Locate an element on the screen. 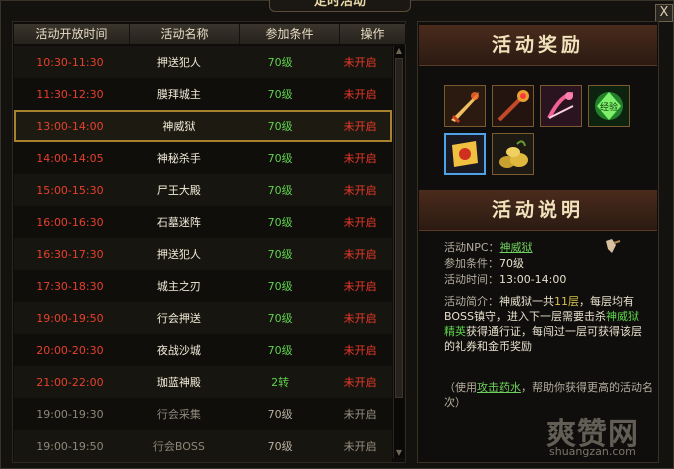 This screenshot has width=674, height=469. header-time: 活动开放时间 is located at coordinates (72, 34).